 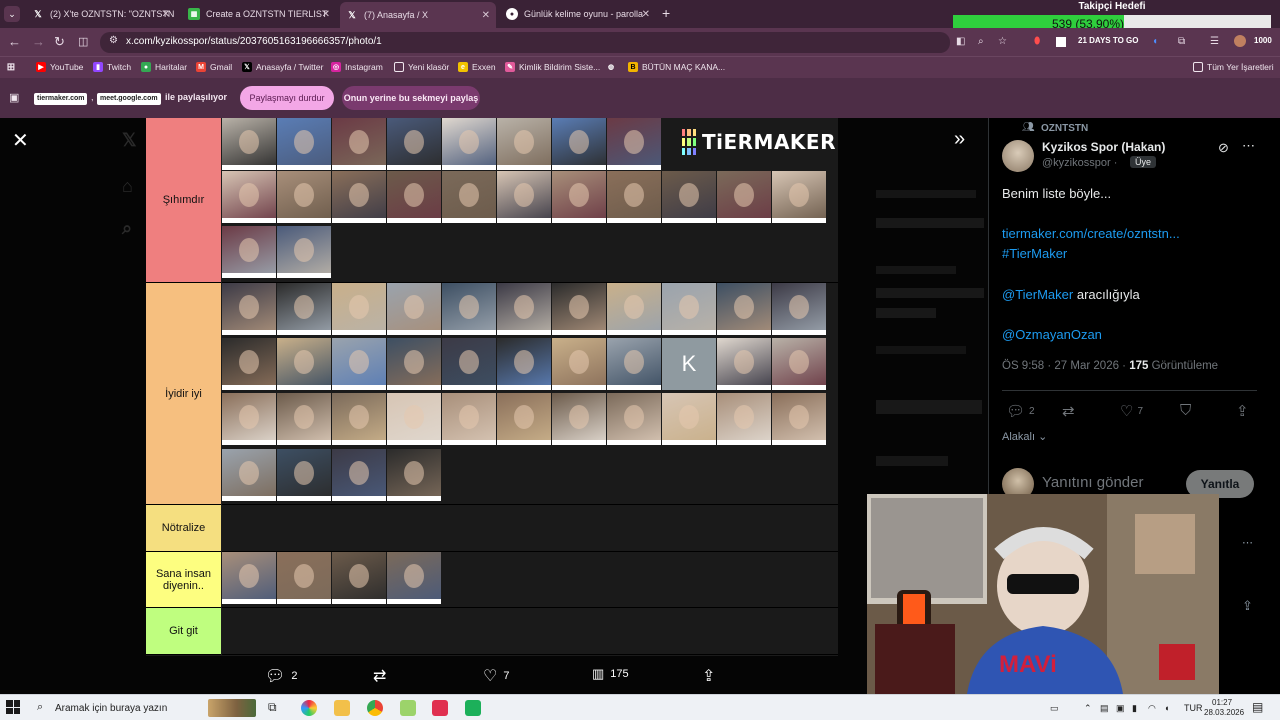 What do you see at coordinates (666, 13) in the screenshot?
I see `new-tab-button: +` at bounding box center [666, 13].